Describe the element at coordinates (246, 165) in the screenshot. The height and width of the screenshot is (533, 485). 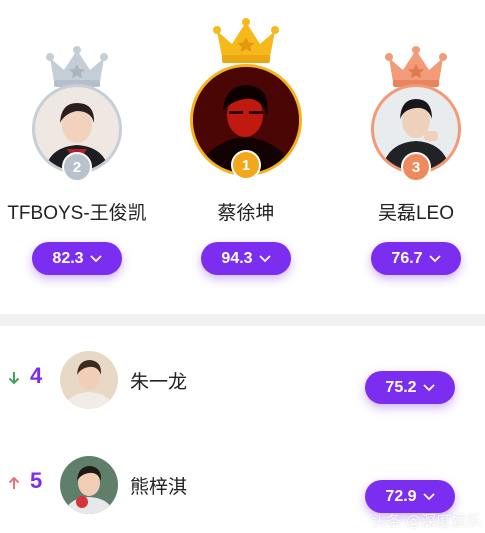
I see `rank-medal: 1` at that location.